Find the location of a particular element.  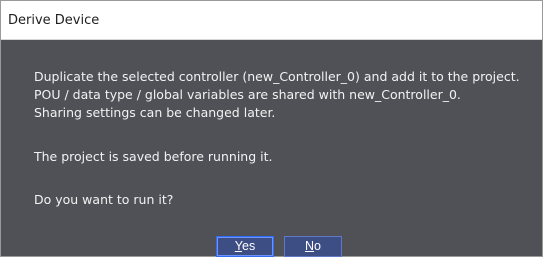

no-label-rest: o is located at coordinates (317, 246).